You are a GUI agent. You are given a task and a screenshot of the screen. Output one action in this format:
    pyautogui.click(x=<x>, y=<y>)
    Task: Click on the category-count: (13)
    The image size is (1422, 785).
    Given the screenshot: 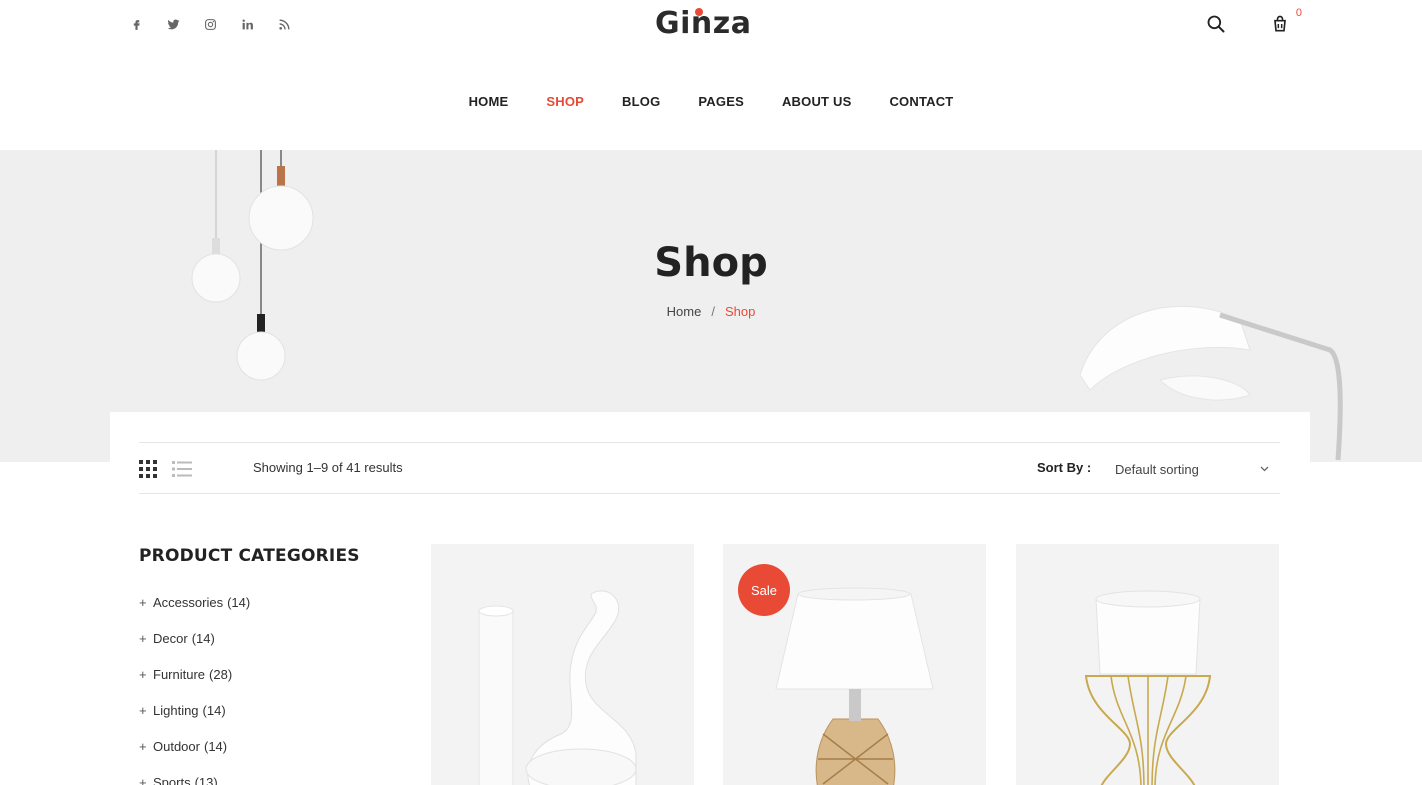 What is the action you would take?
    pyautogui.click(x=206, y=780)
    